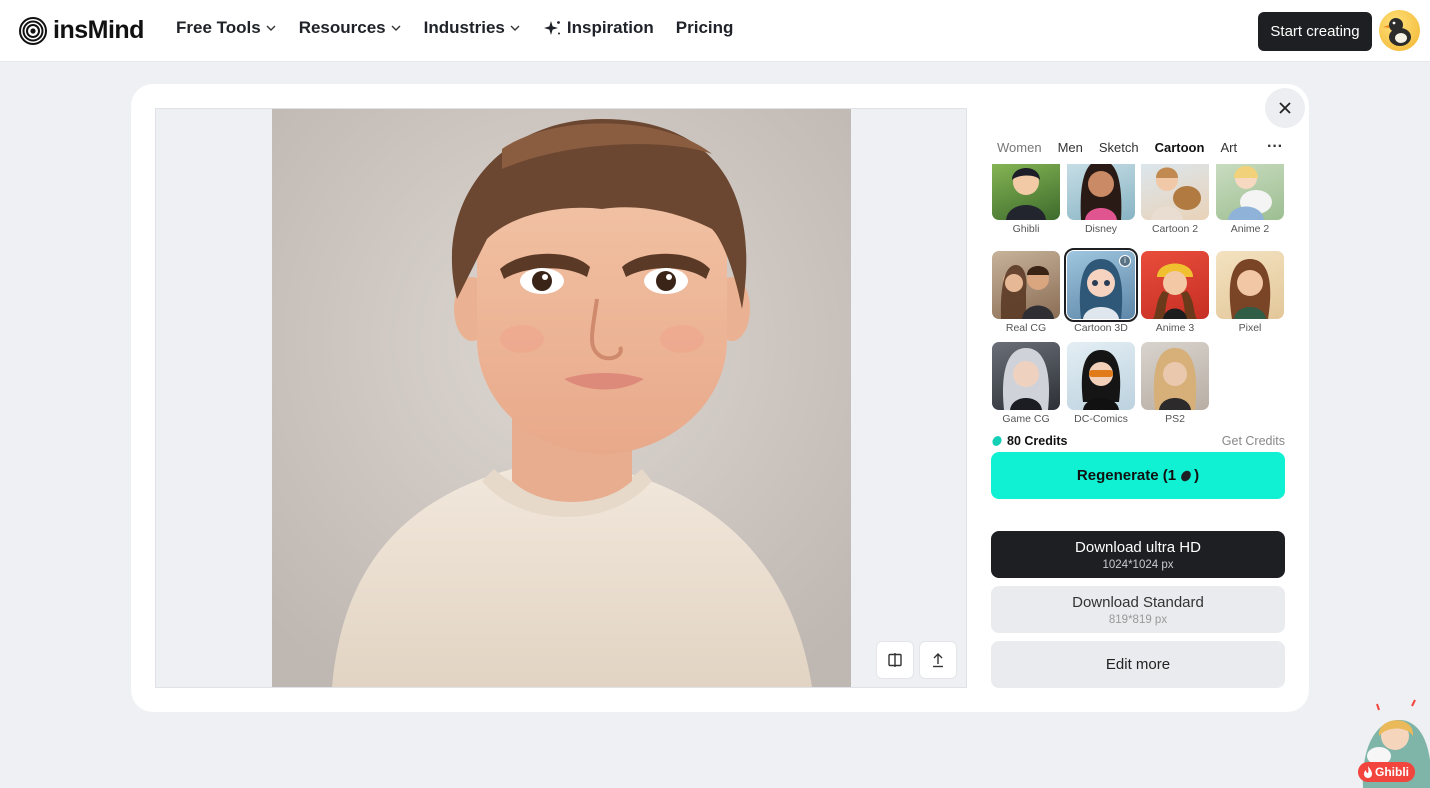 This screenshot has width=1430, height=788. Describe the element at coordinates (1138, 441) in the screenshot. I see `credits-row: 80 Credits Get Credits` at that location.